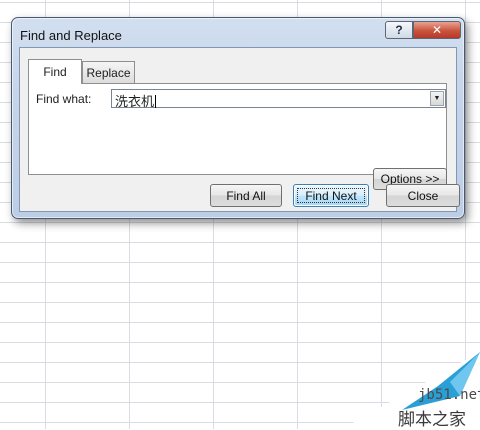  What do you see at coordinates (423, 195) in the screenshot?
I see `close-button: Close` at bounding box center [423, 195].